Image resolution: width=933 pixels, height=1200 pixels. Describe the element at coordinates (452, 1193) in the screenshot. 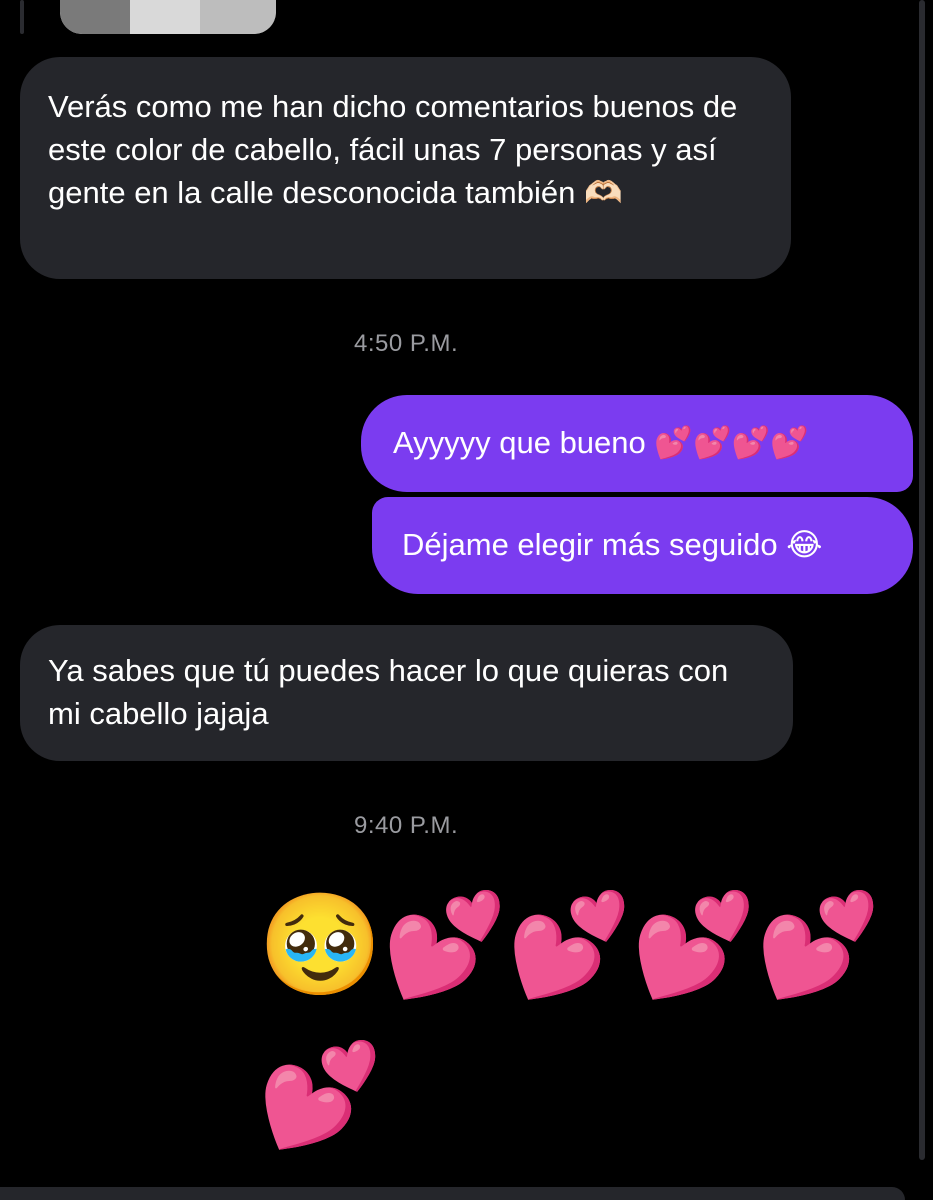

I see `message-composer-edge` at that location.